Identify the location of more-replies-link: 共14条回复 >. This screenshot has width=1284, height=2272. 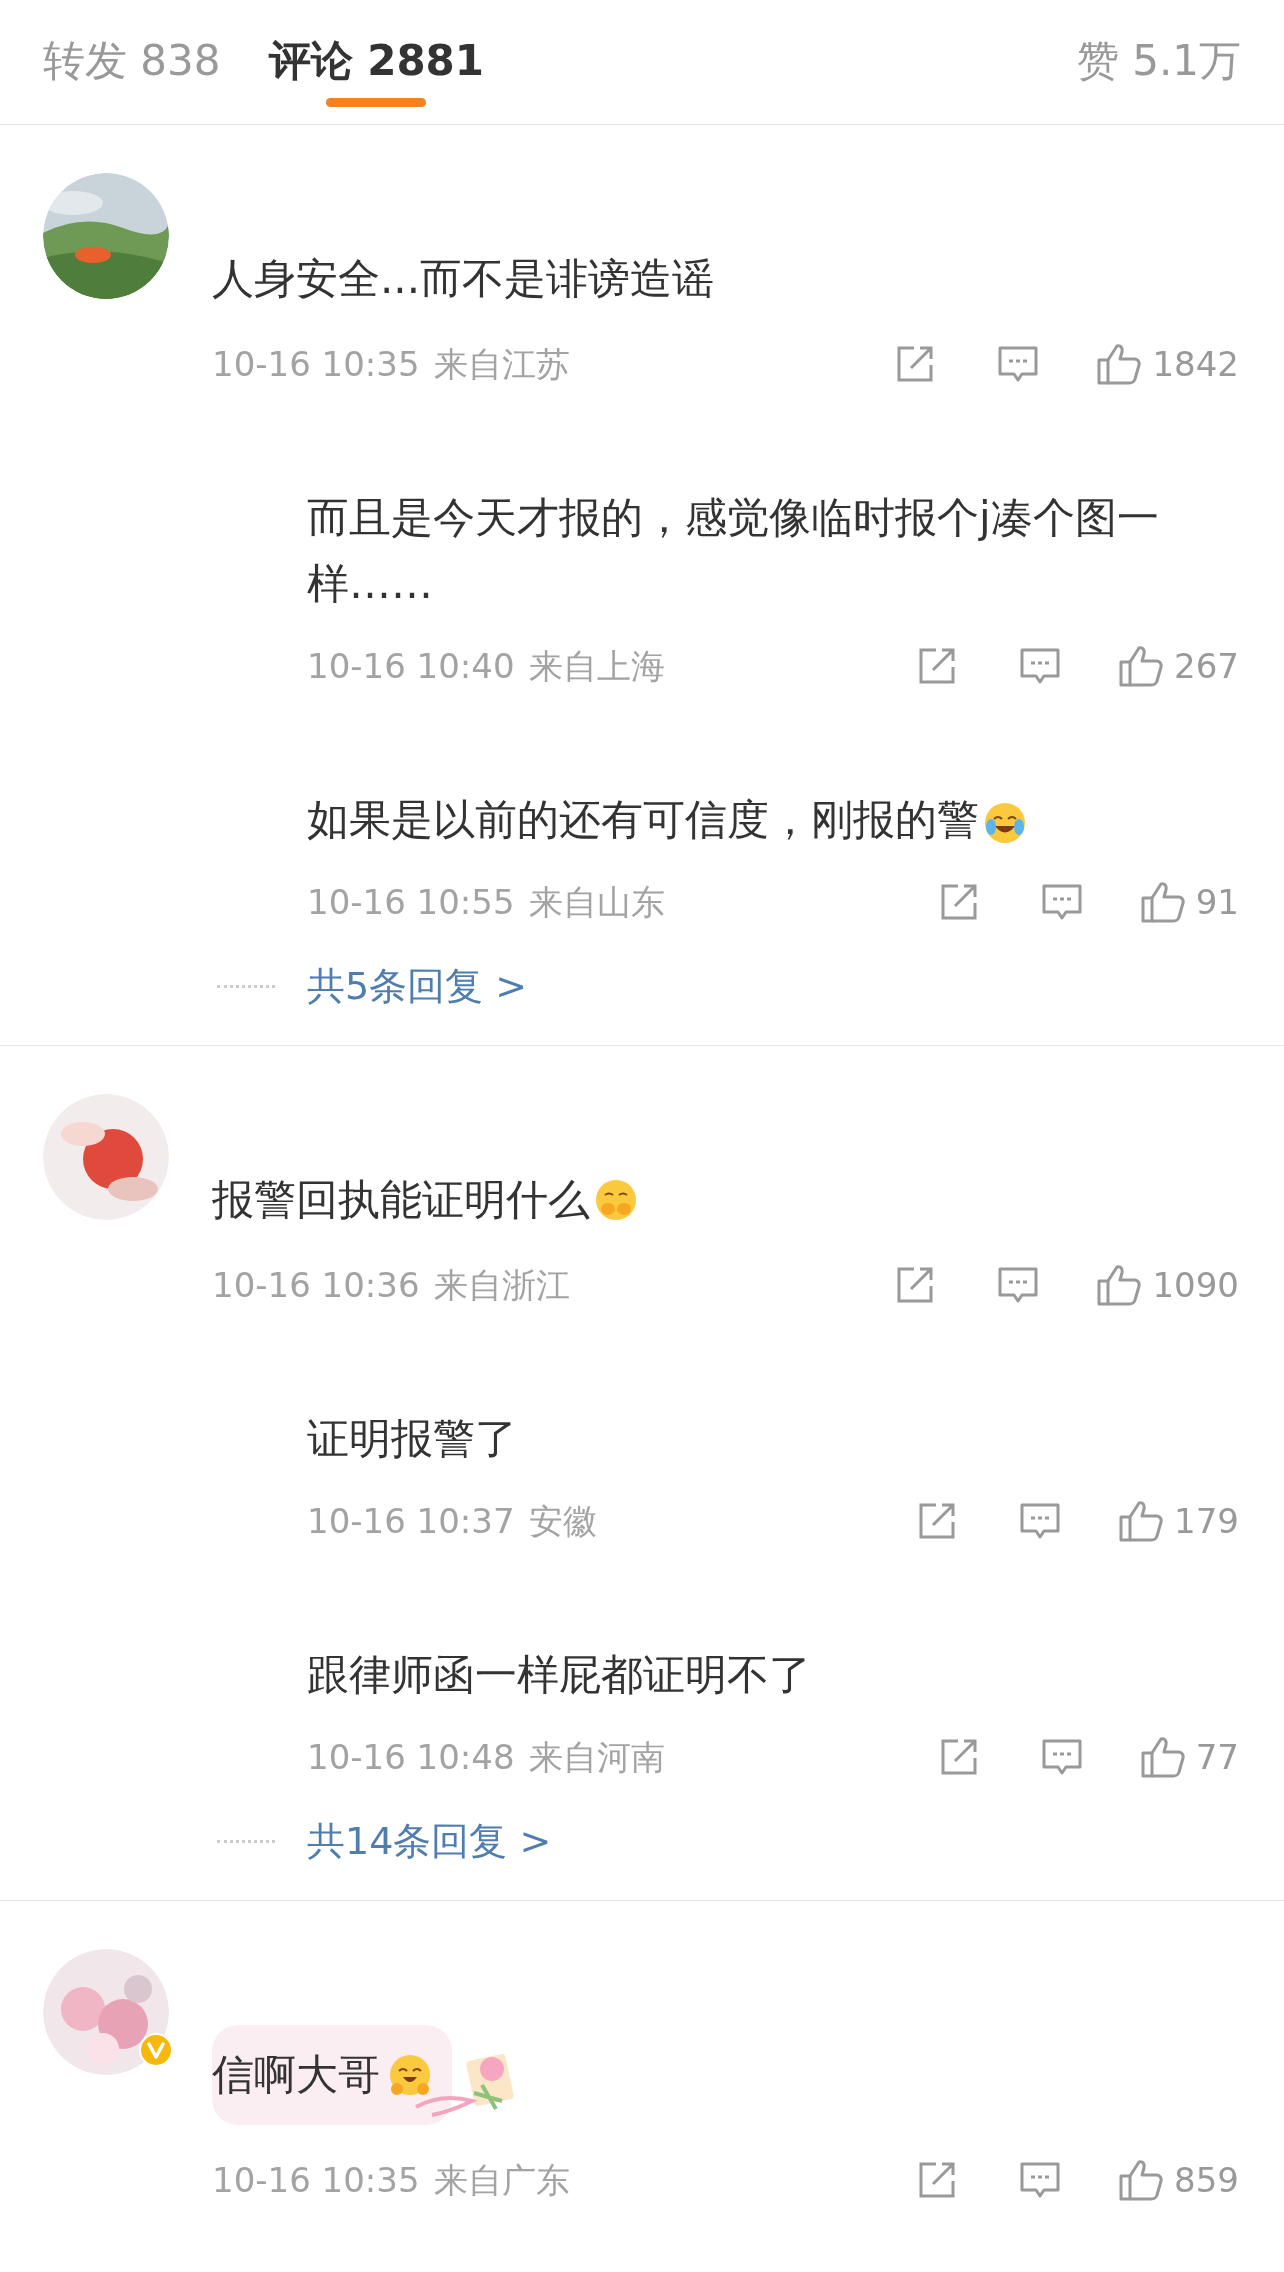
(429, 1841).